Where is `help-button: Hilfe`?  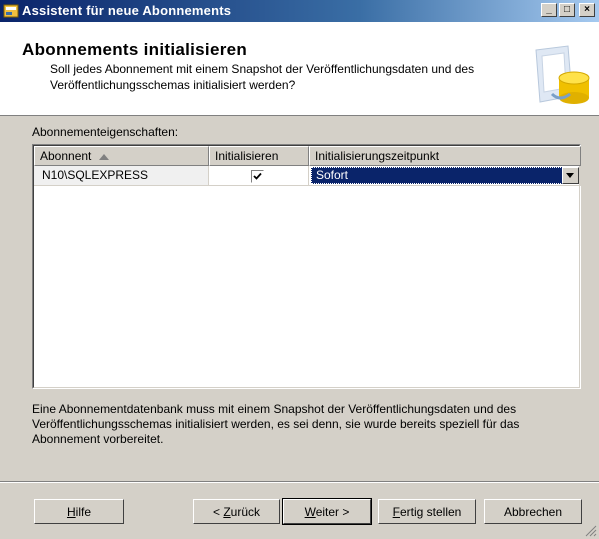
help-button: Hilfe is located at coordinates (79, 511).